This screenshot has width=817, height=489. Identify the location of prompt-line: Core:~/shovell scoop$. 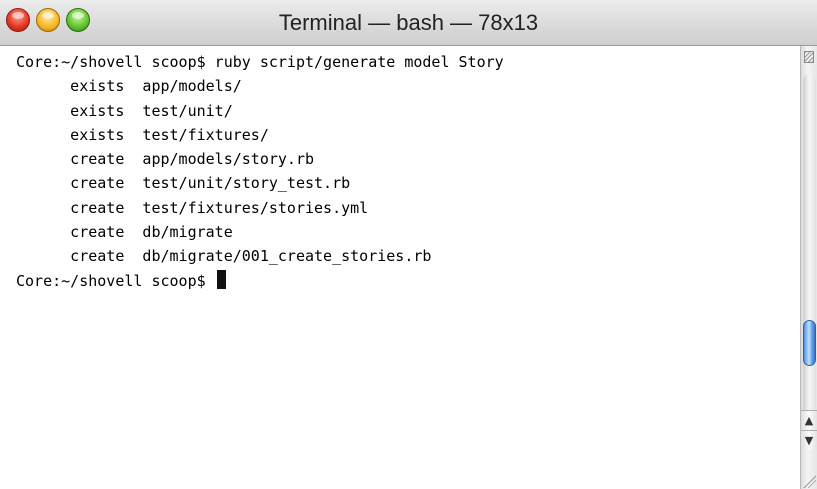
(260, 281).